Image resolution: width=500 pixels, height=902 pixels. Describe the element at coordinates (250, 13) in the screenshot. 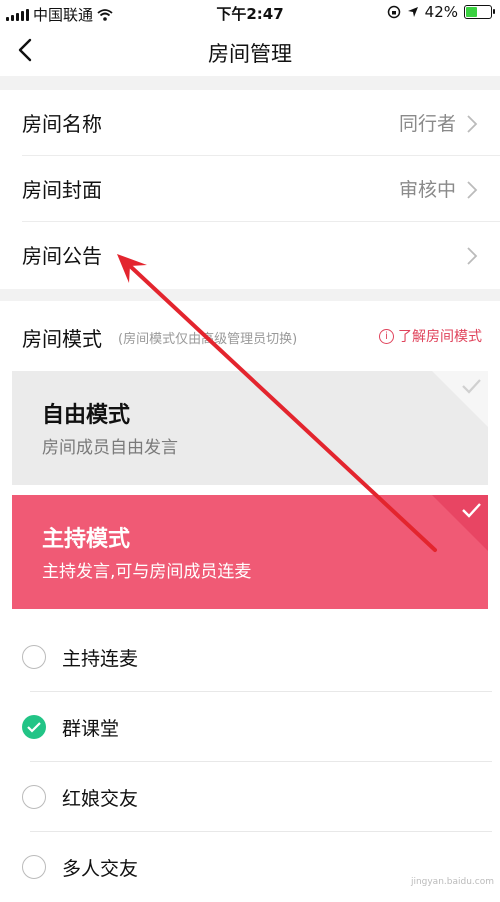

I see `status-bar: 中国联通 下午2:47 42%` at that location.